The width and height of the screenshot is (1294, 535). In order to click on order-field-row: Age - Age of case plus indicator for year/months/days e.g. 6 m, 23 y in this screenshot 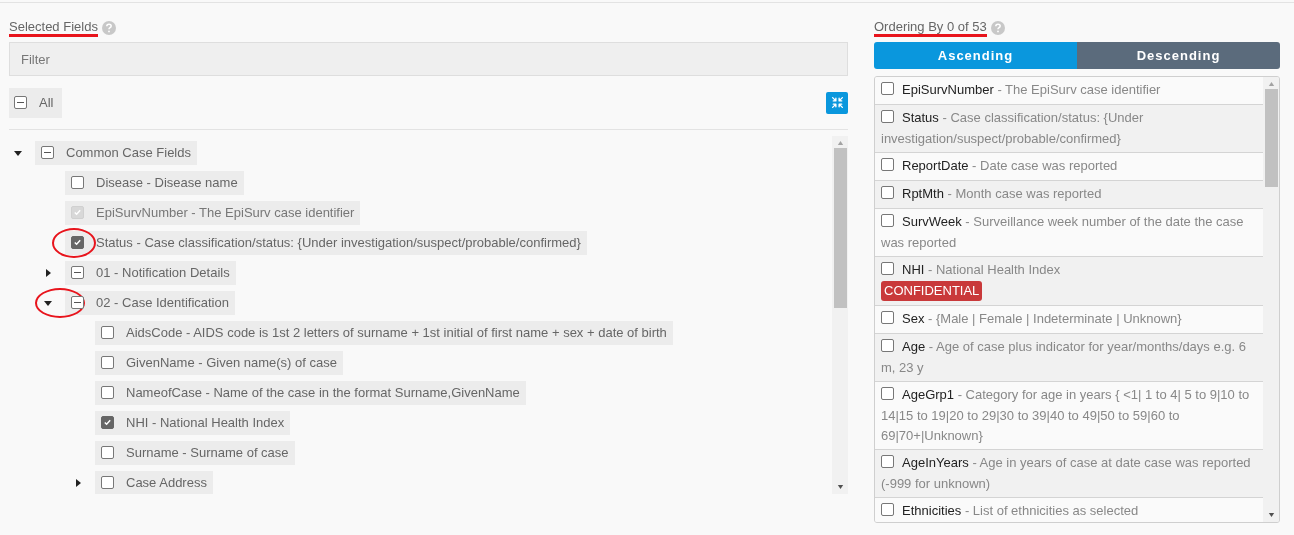, I will do `click(1069, 358)`.